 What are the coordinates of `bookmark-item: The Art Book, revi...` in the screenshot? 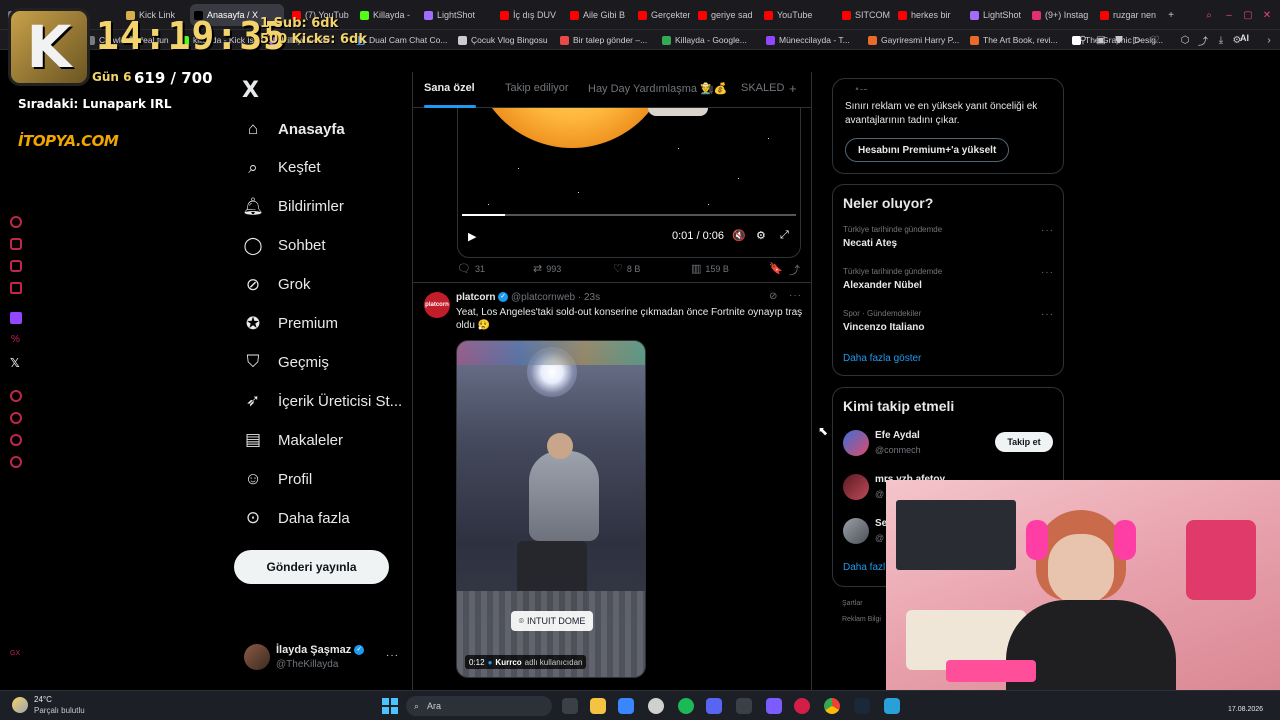 It's located at (1014, 40).